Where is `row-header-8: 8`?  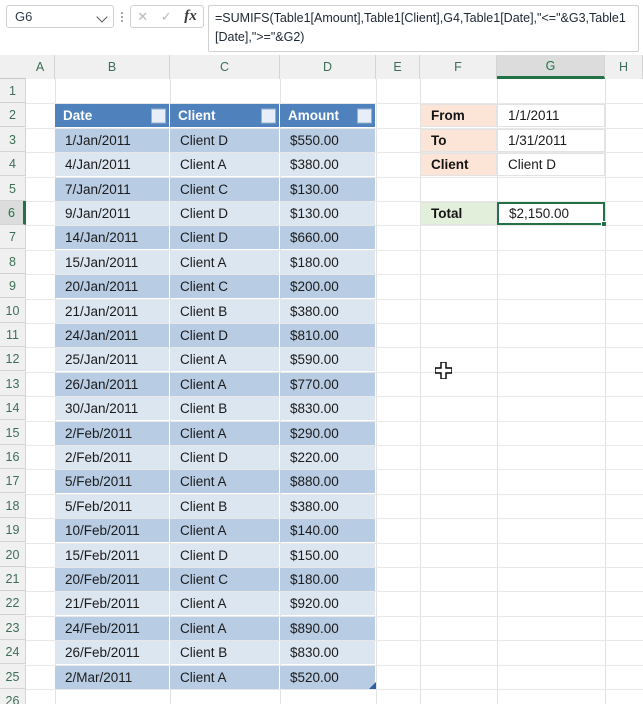
row-header-8: 8 is located at coordinates (13, 262).